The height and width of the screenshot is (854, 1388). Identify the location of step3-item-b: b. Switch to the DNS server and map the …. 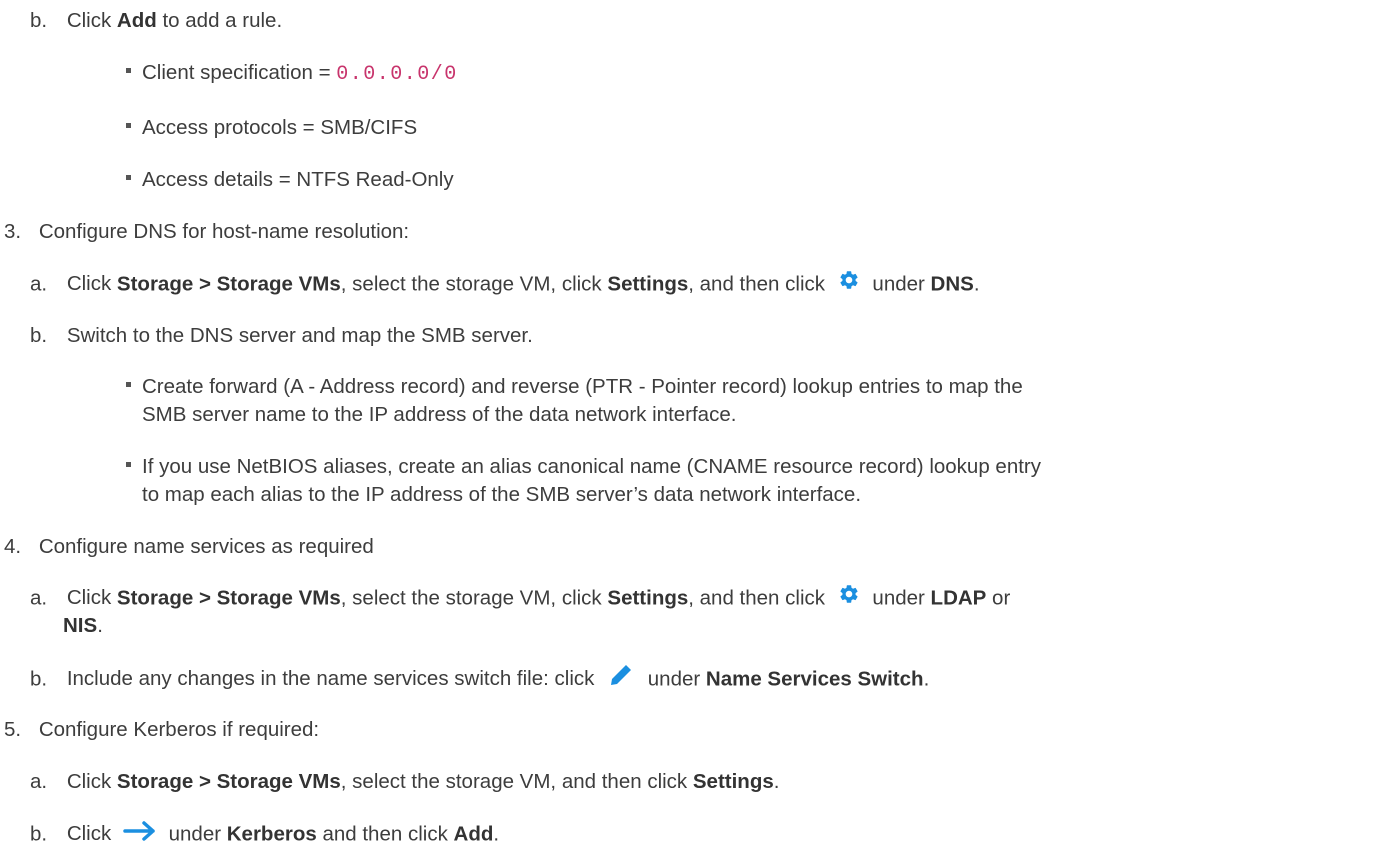
(281, 335).